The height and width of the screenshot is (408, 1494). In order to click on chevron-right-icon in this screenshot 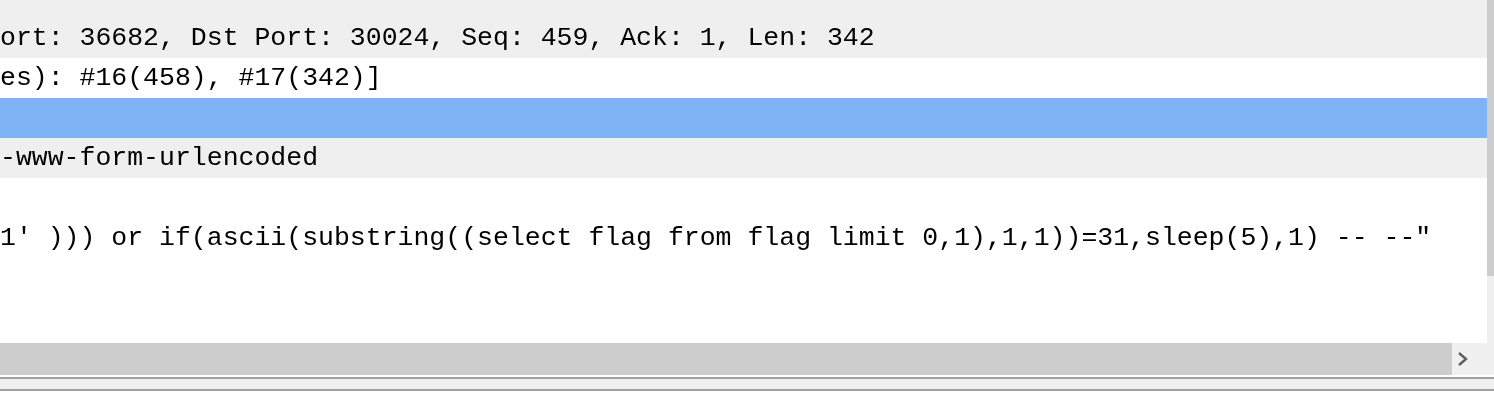, I will do `click(1463, 359)`.